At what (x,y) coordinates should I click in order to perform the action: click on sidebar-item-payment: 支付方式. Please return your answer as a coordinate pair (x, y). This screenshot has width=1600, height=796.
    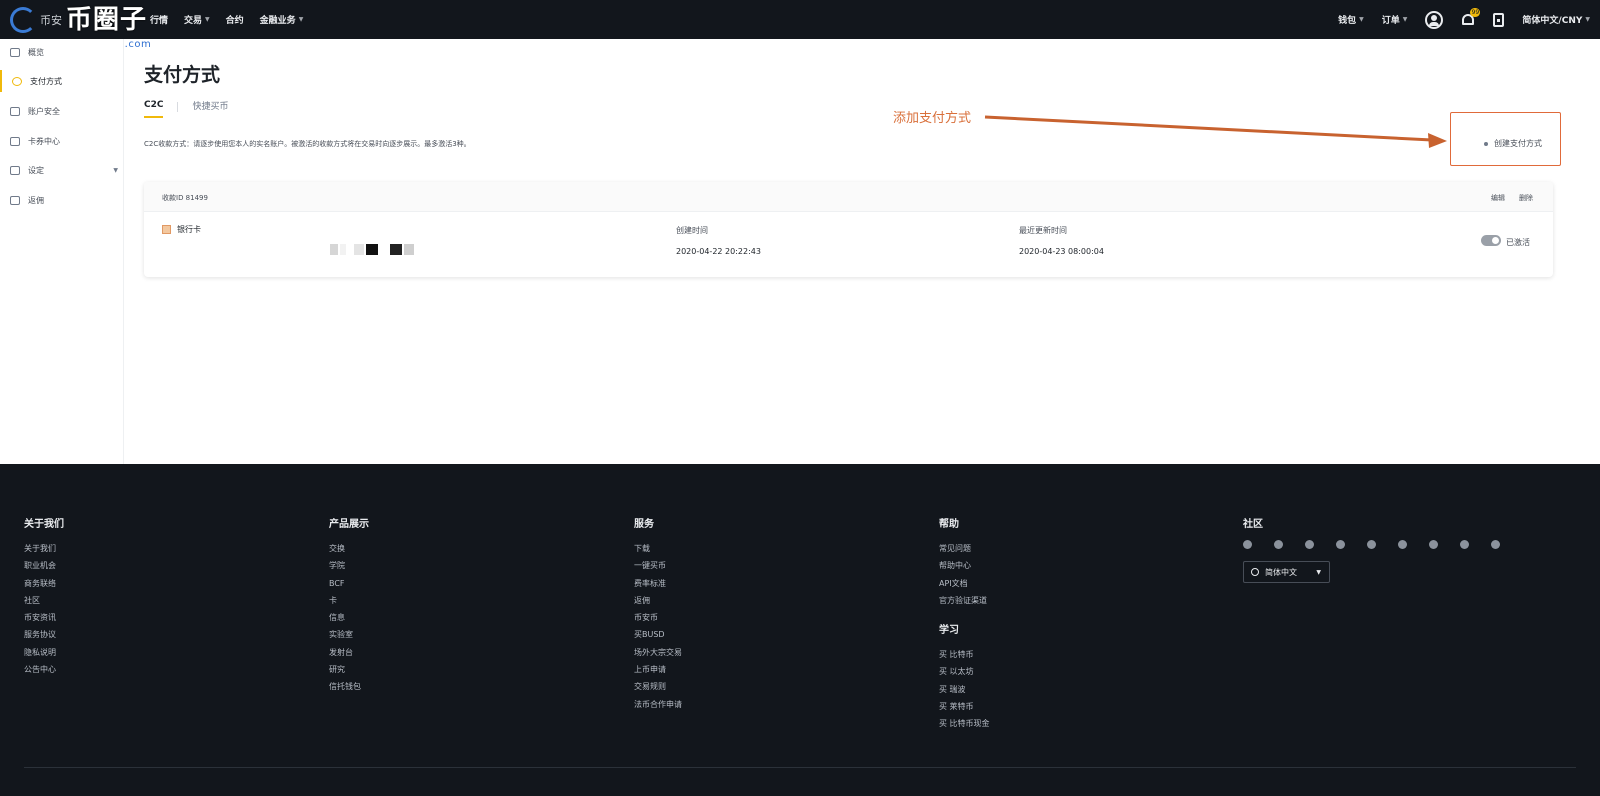
    Looking at the image, I should click on (62, 81).